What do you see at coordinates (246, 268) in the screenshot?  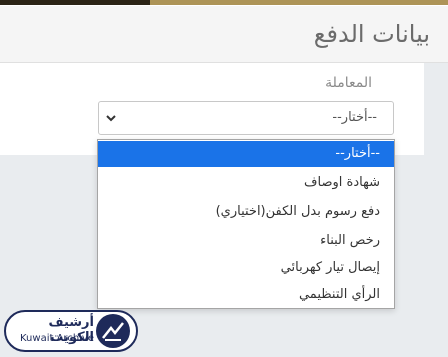 I see `dropdown-option-electricity-connection: إيصال تيار كهربائي` at bounding box center [246, 268].